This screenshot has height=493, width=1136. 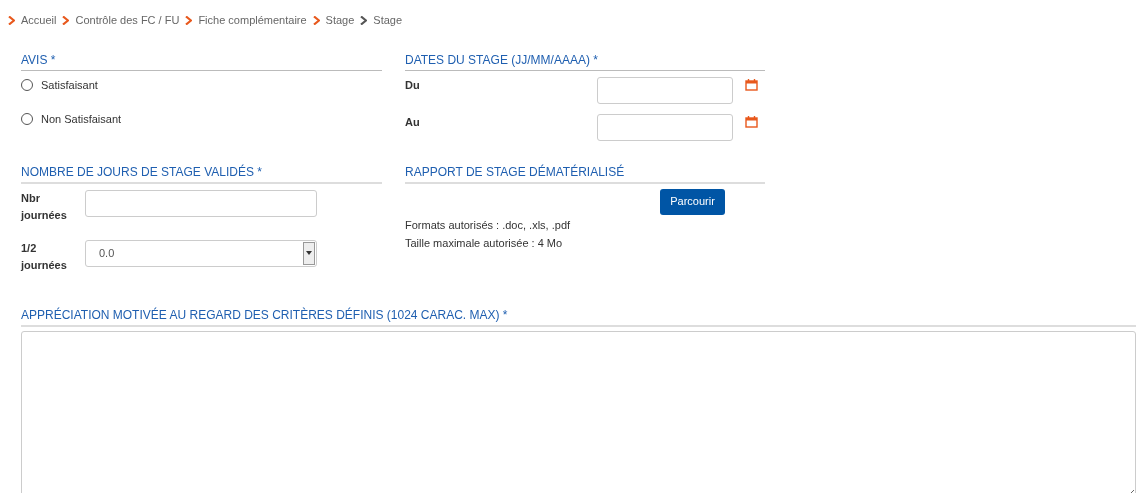 What do you see at coordinates (201, 173) in the screenshot?
I see `section-heading: NOMBRE DE JOURS DE STAGE VALIDÉS *` at bounding box center [201, 173].